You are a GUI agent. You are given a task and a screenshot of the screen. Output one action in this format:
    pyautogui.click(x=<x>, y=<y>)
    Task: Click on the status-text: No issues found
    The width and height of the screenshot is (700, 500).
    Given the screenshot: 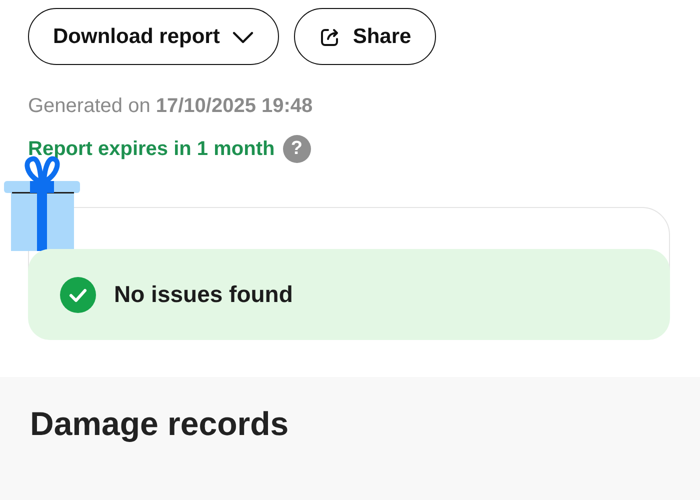 What is the action you would take?
    pyautogui.click(x=203, y=294)
    